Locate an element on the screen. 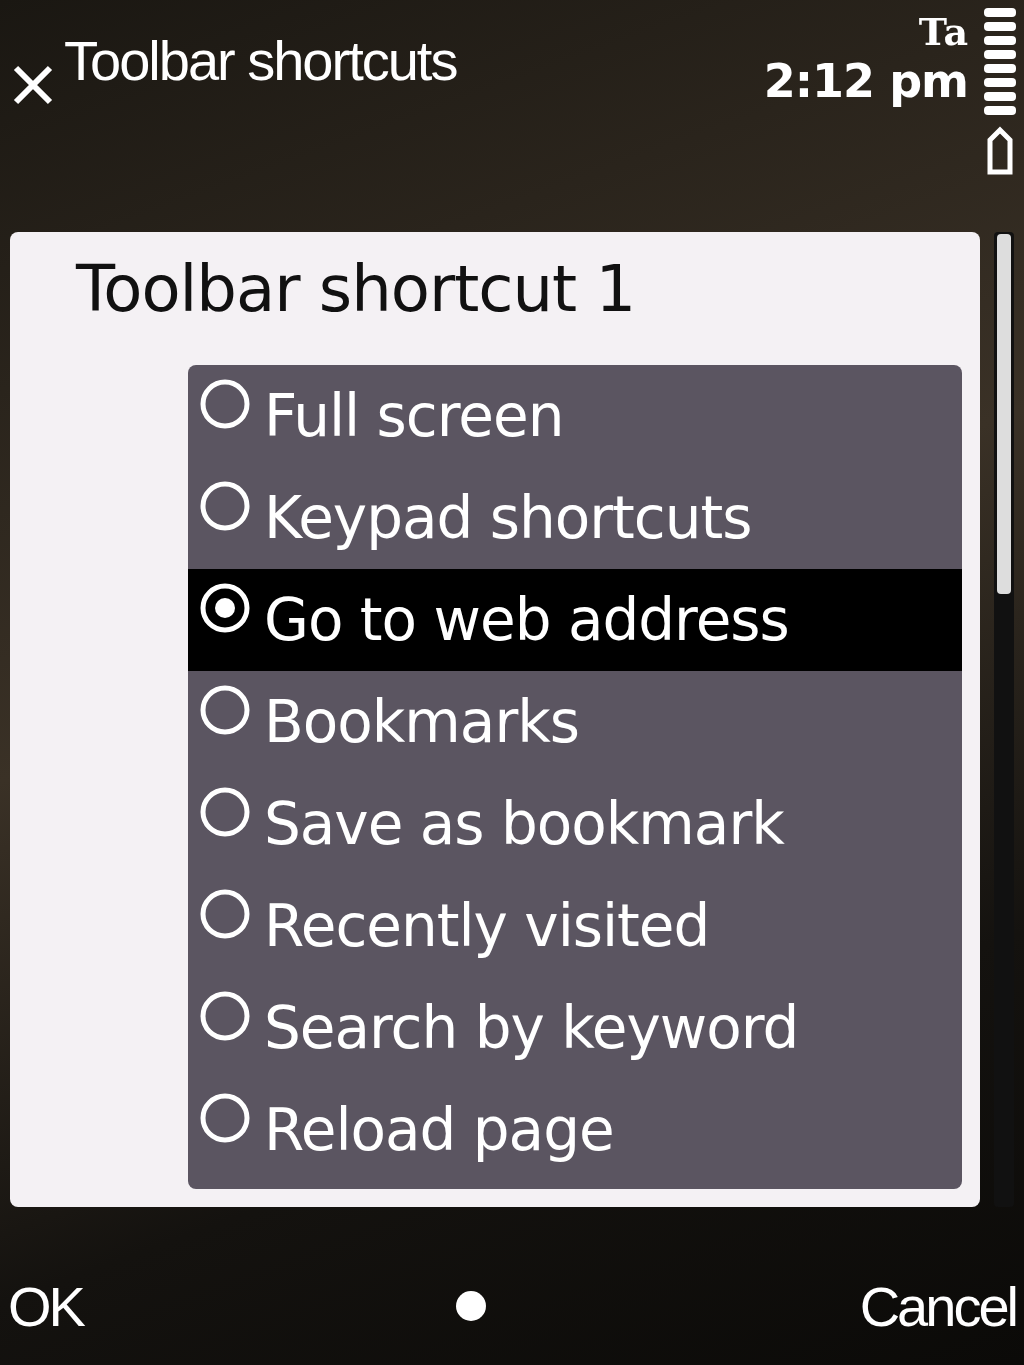 The image size is (1024, 1365). input-mode-indicator: Ta is located at coordinates (943, 32).